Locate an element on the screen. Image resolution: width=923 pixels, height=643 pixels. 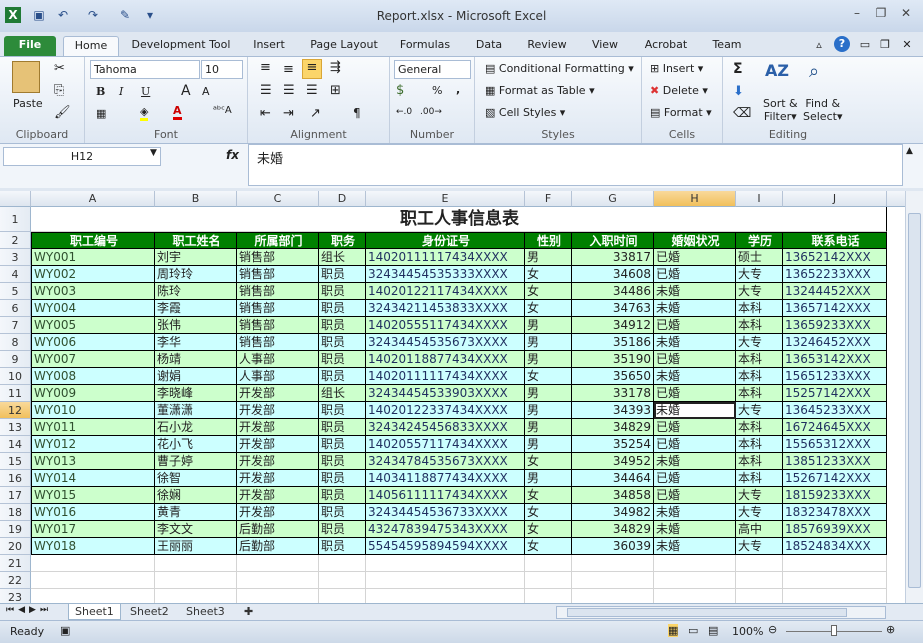
table-cell: 14056111117434XXXX is located at coordinates (445, 495).